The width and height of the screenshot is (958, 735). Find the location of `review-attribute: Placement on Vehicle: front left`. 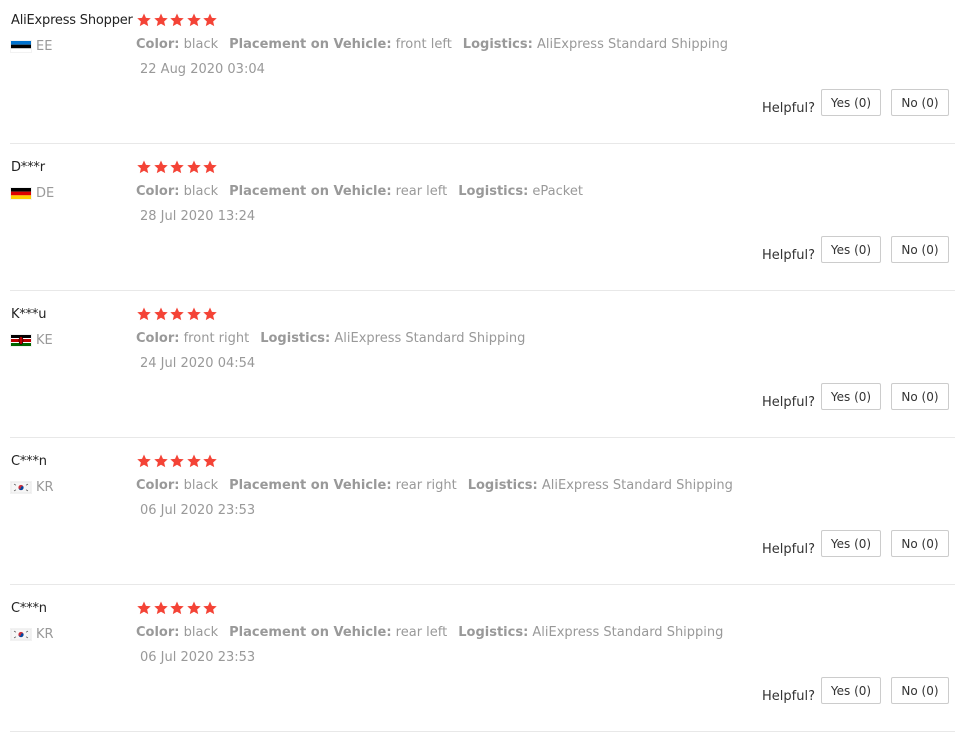

review-attribute: Placement on Vehicle: front left is located at coordinates (340, 44).